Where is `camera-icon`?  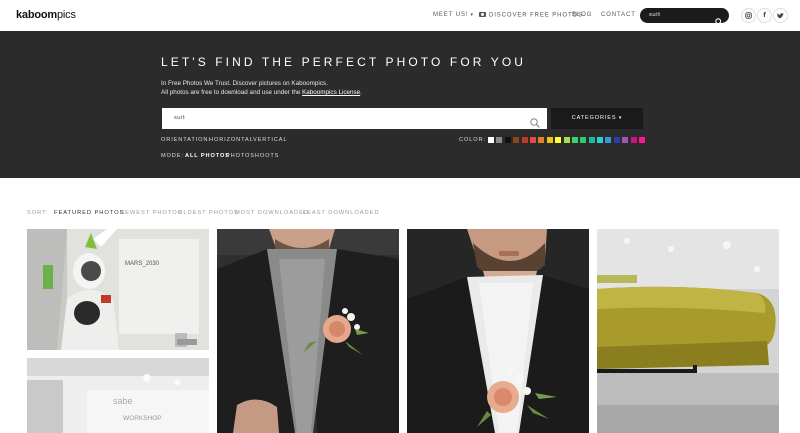 camera-icon is located at coordinates (482, 14).